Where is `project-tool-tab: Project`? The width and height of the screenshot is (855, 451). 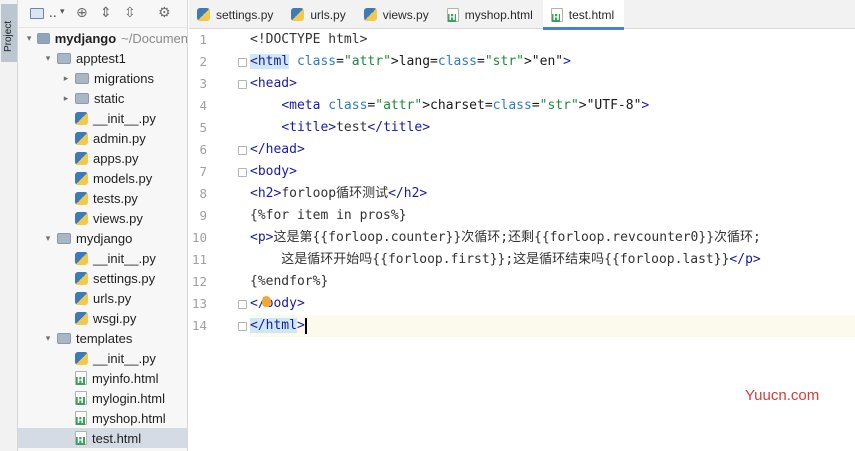 project-tool-tab: Project is located at coordinates (9, 33).